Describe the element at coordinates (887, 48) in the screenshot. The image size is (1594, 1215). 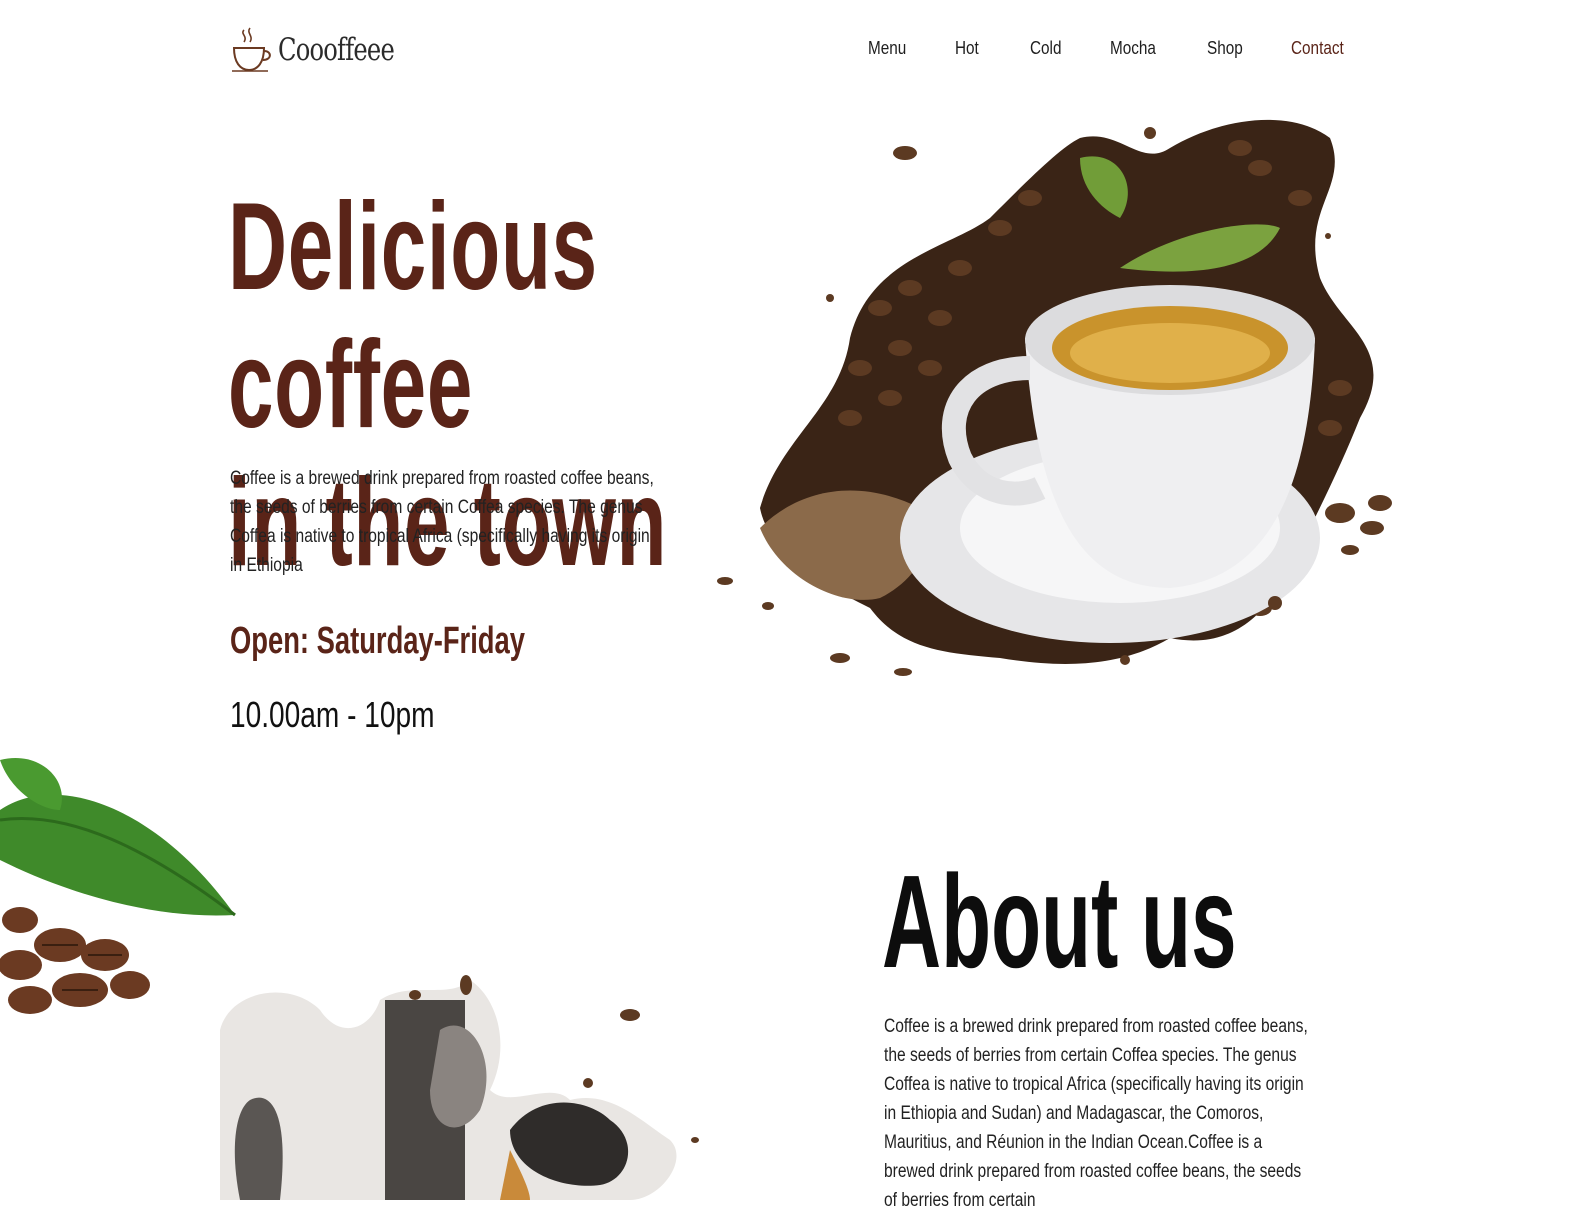
I see `nav-item-menu: Menu` at that location.